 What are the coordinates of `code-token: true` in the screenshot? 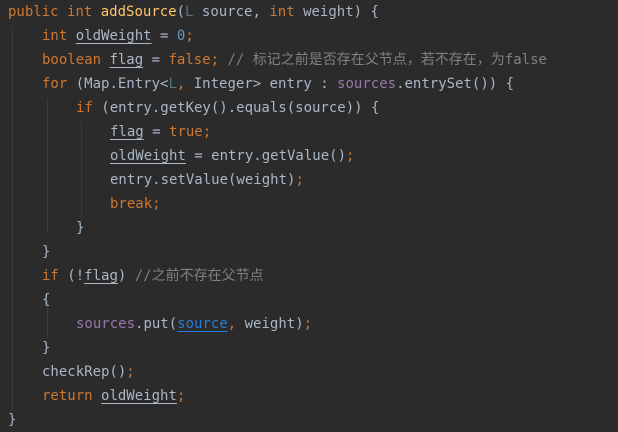 It's located at (186, 132).